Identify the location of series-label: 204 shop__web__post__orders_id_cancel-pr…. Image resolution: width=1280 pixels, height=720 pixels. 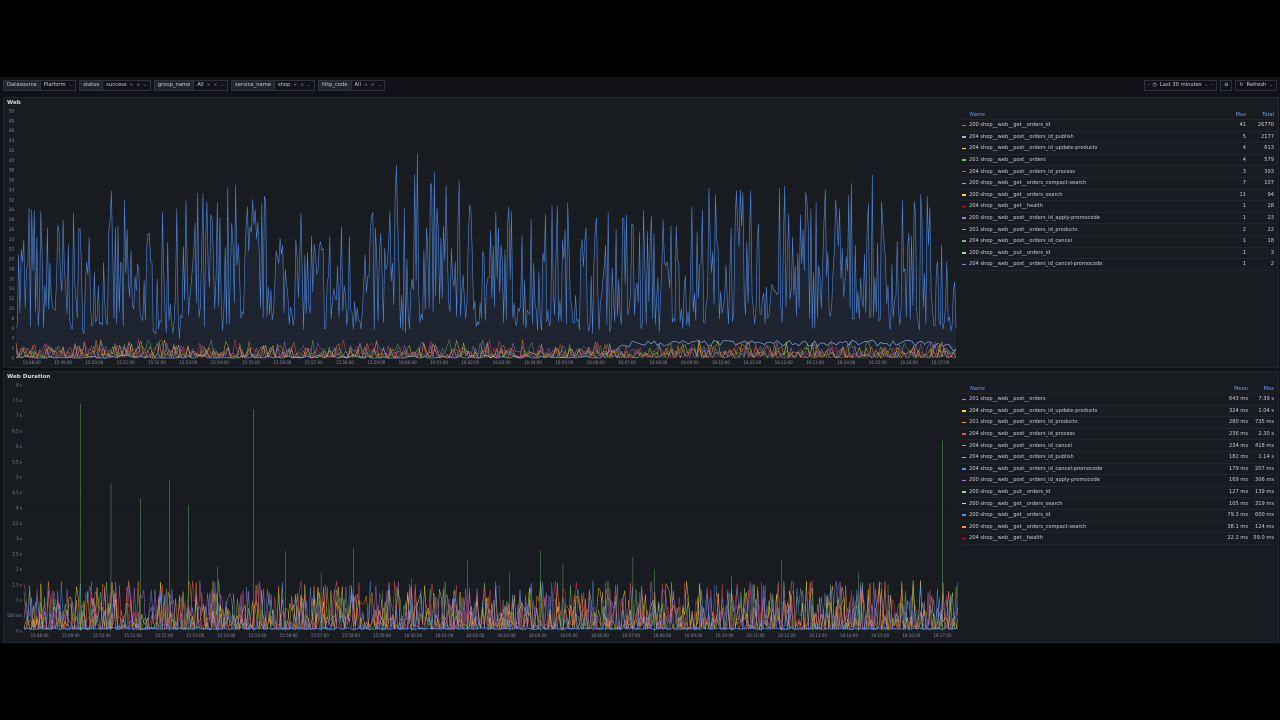
(1035, 264).